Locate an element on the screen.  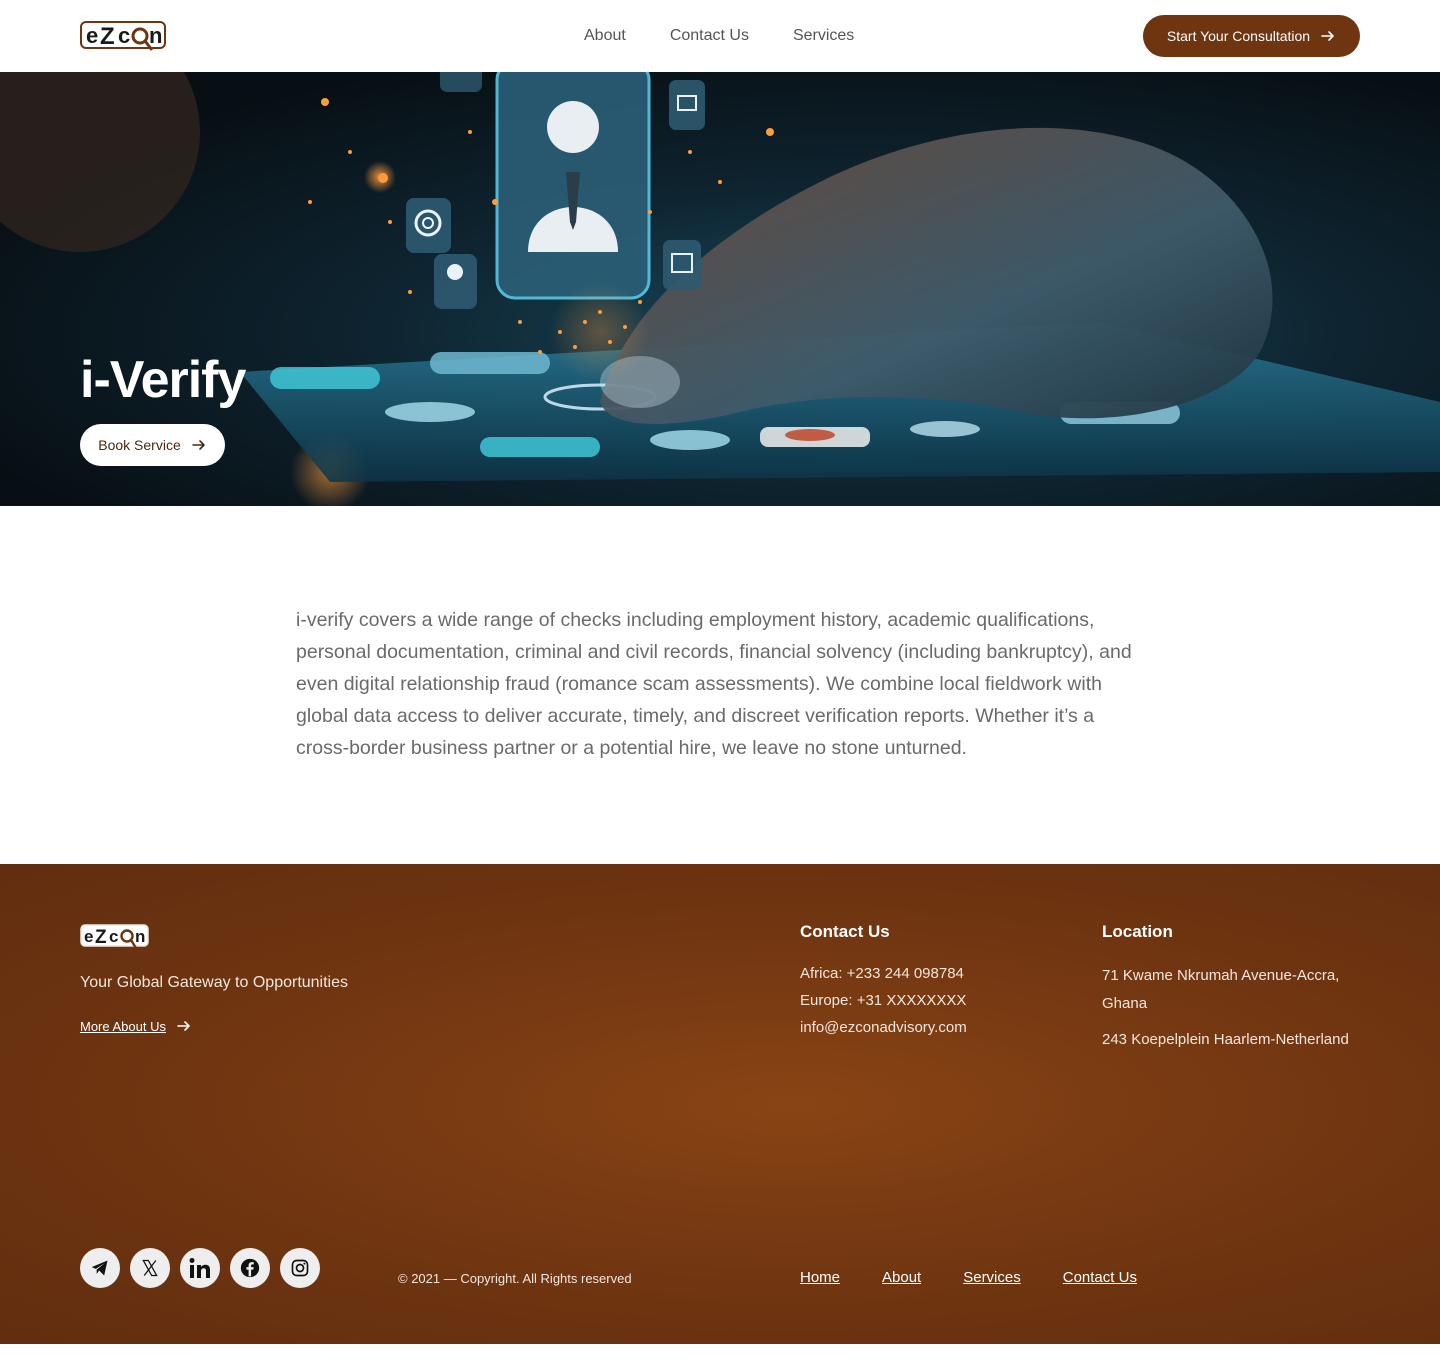
x-link is located at coordinates (150, 1268).